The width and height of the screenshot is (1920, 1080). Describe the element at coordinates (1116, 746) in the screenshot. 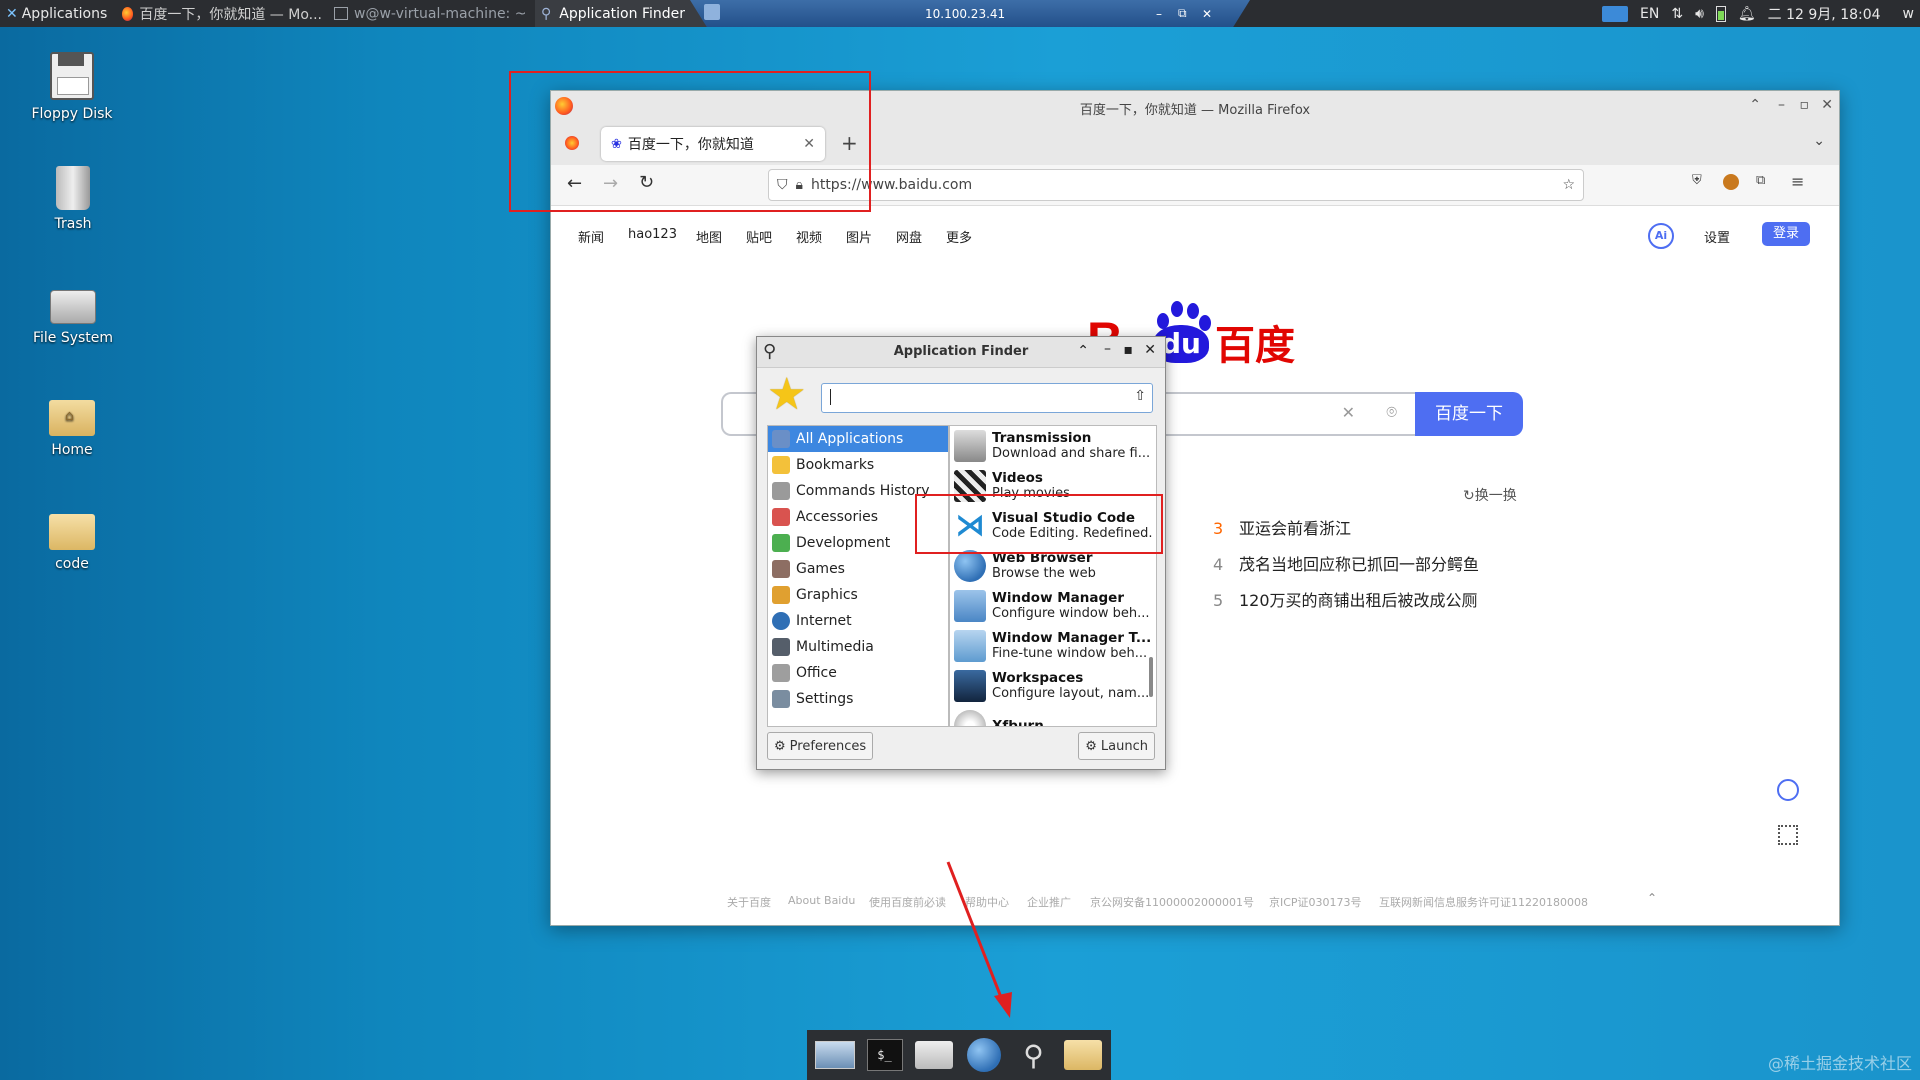

I see `launch-button: ⚙ Launch` at that location.